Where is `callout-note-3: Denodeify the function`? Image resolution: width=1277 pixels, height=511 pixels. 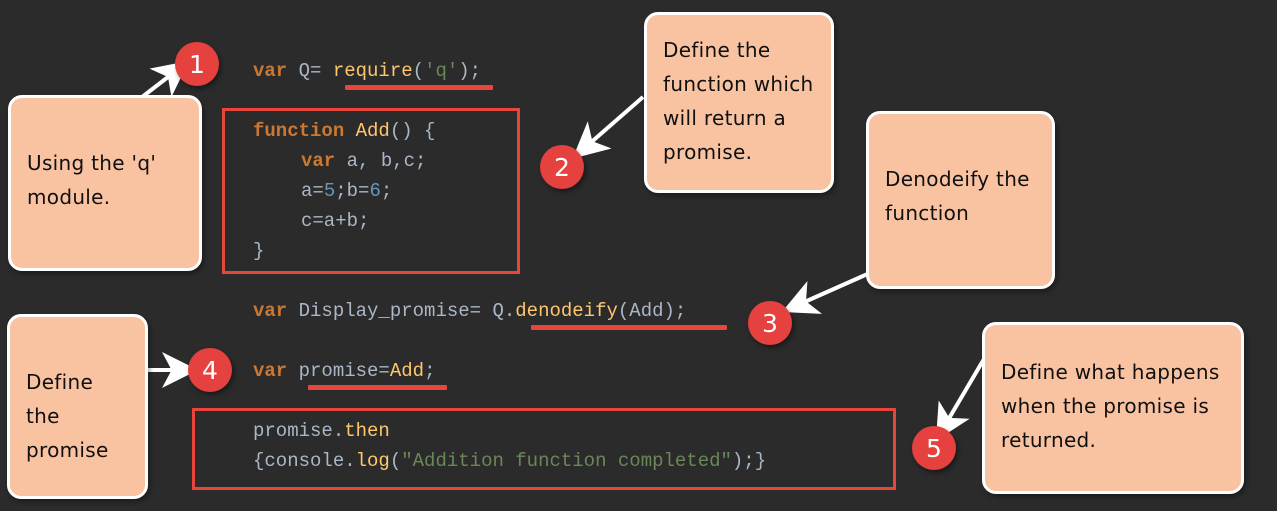 callout-note-3: Denodeify the function is located at coordinates (960, 200).